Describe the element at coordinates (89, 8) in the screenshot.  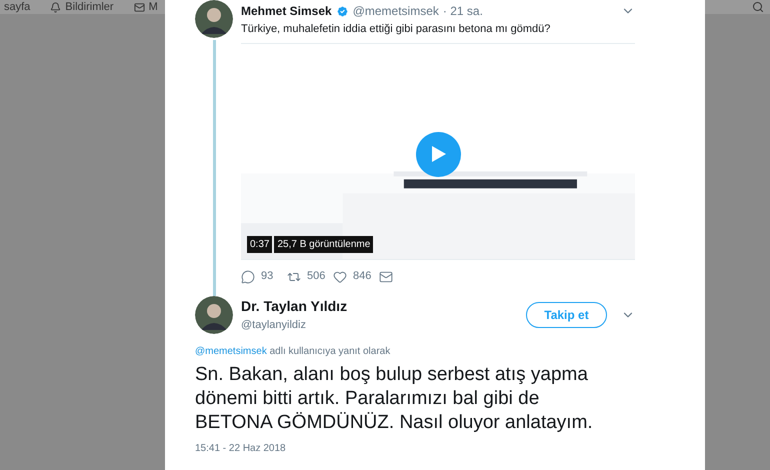
I see `nav-label: Bildirimler` at that location.